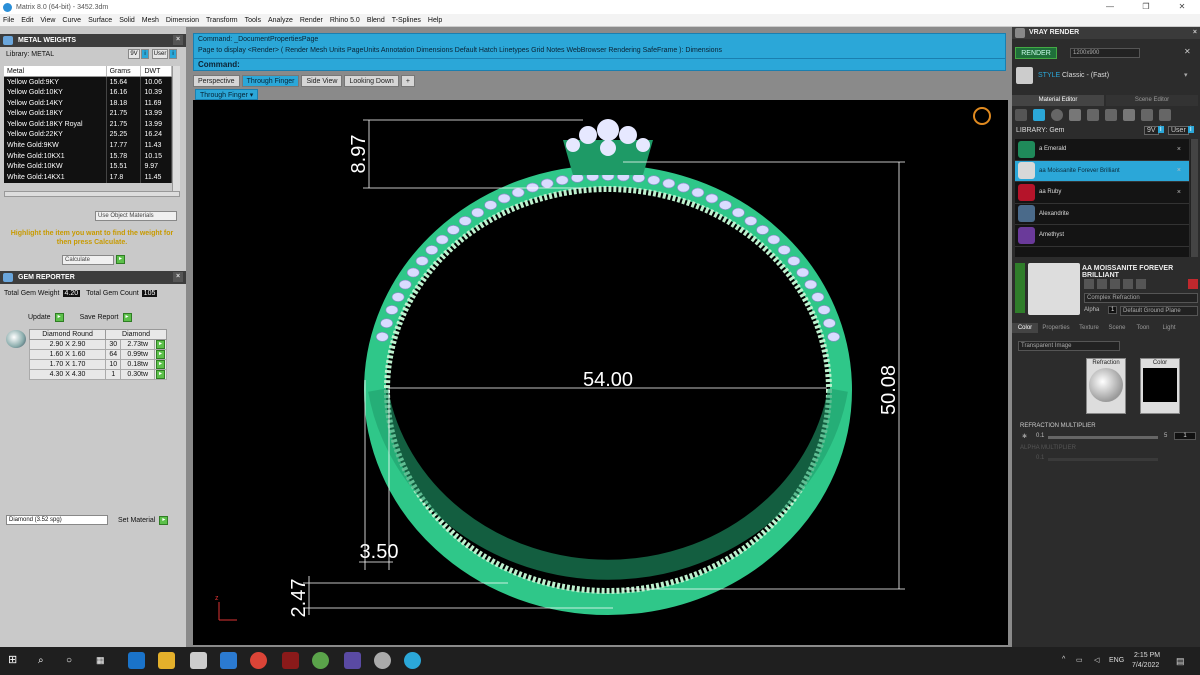 This screenshot has width=1200, height=675. Describe the element at coordinates (322, 81) in the screenshot. I see `tab-side-view: Side View` at that location.